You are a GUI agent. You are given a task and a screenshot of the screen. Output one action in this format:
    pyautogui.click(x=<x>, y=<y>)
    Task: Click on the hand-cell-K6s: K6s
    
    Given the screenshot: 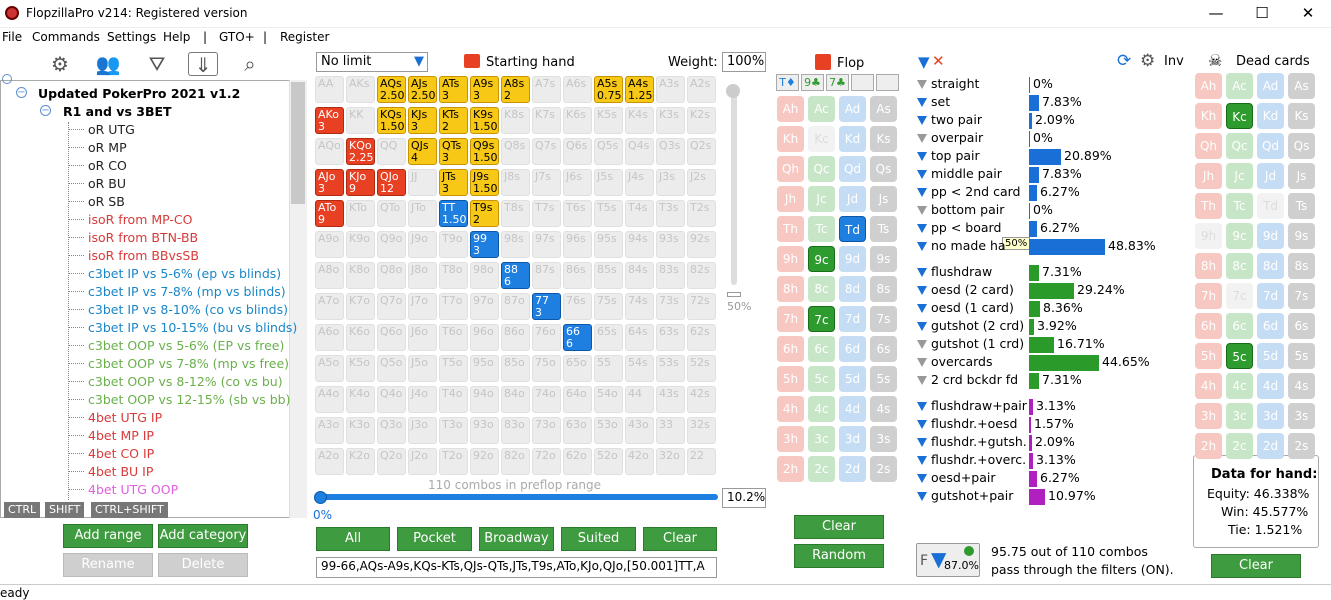 What is the action you would take?
    pyautogui.click(x=577, y=120)
    